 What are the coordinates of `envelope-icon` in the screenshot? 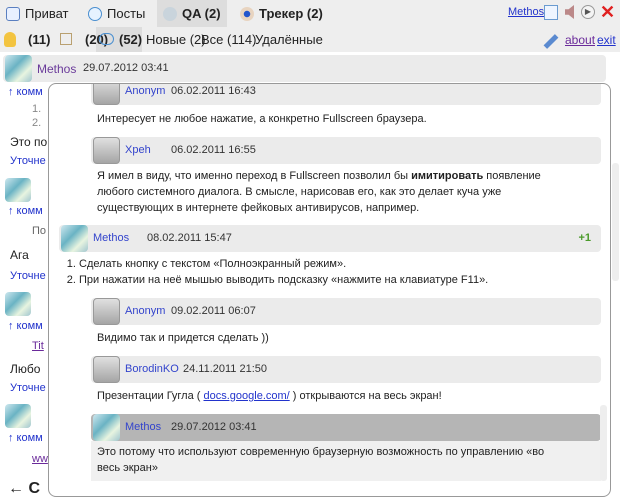 It's located at (13, 13).